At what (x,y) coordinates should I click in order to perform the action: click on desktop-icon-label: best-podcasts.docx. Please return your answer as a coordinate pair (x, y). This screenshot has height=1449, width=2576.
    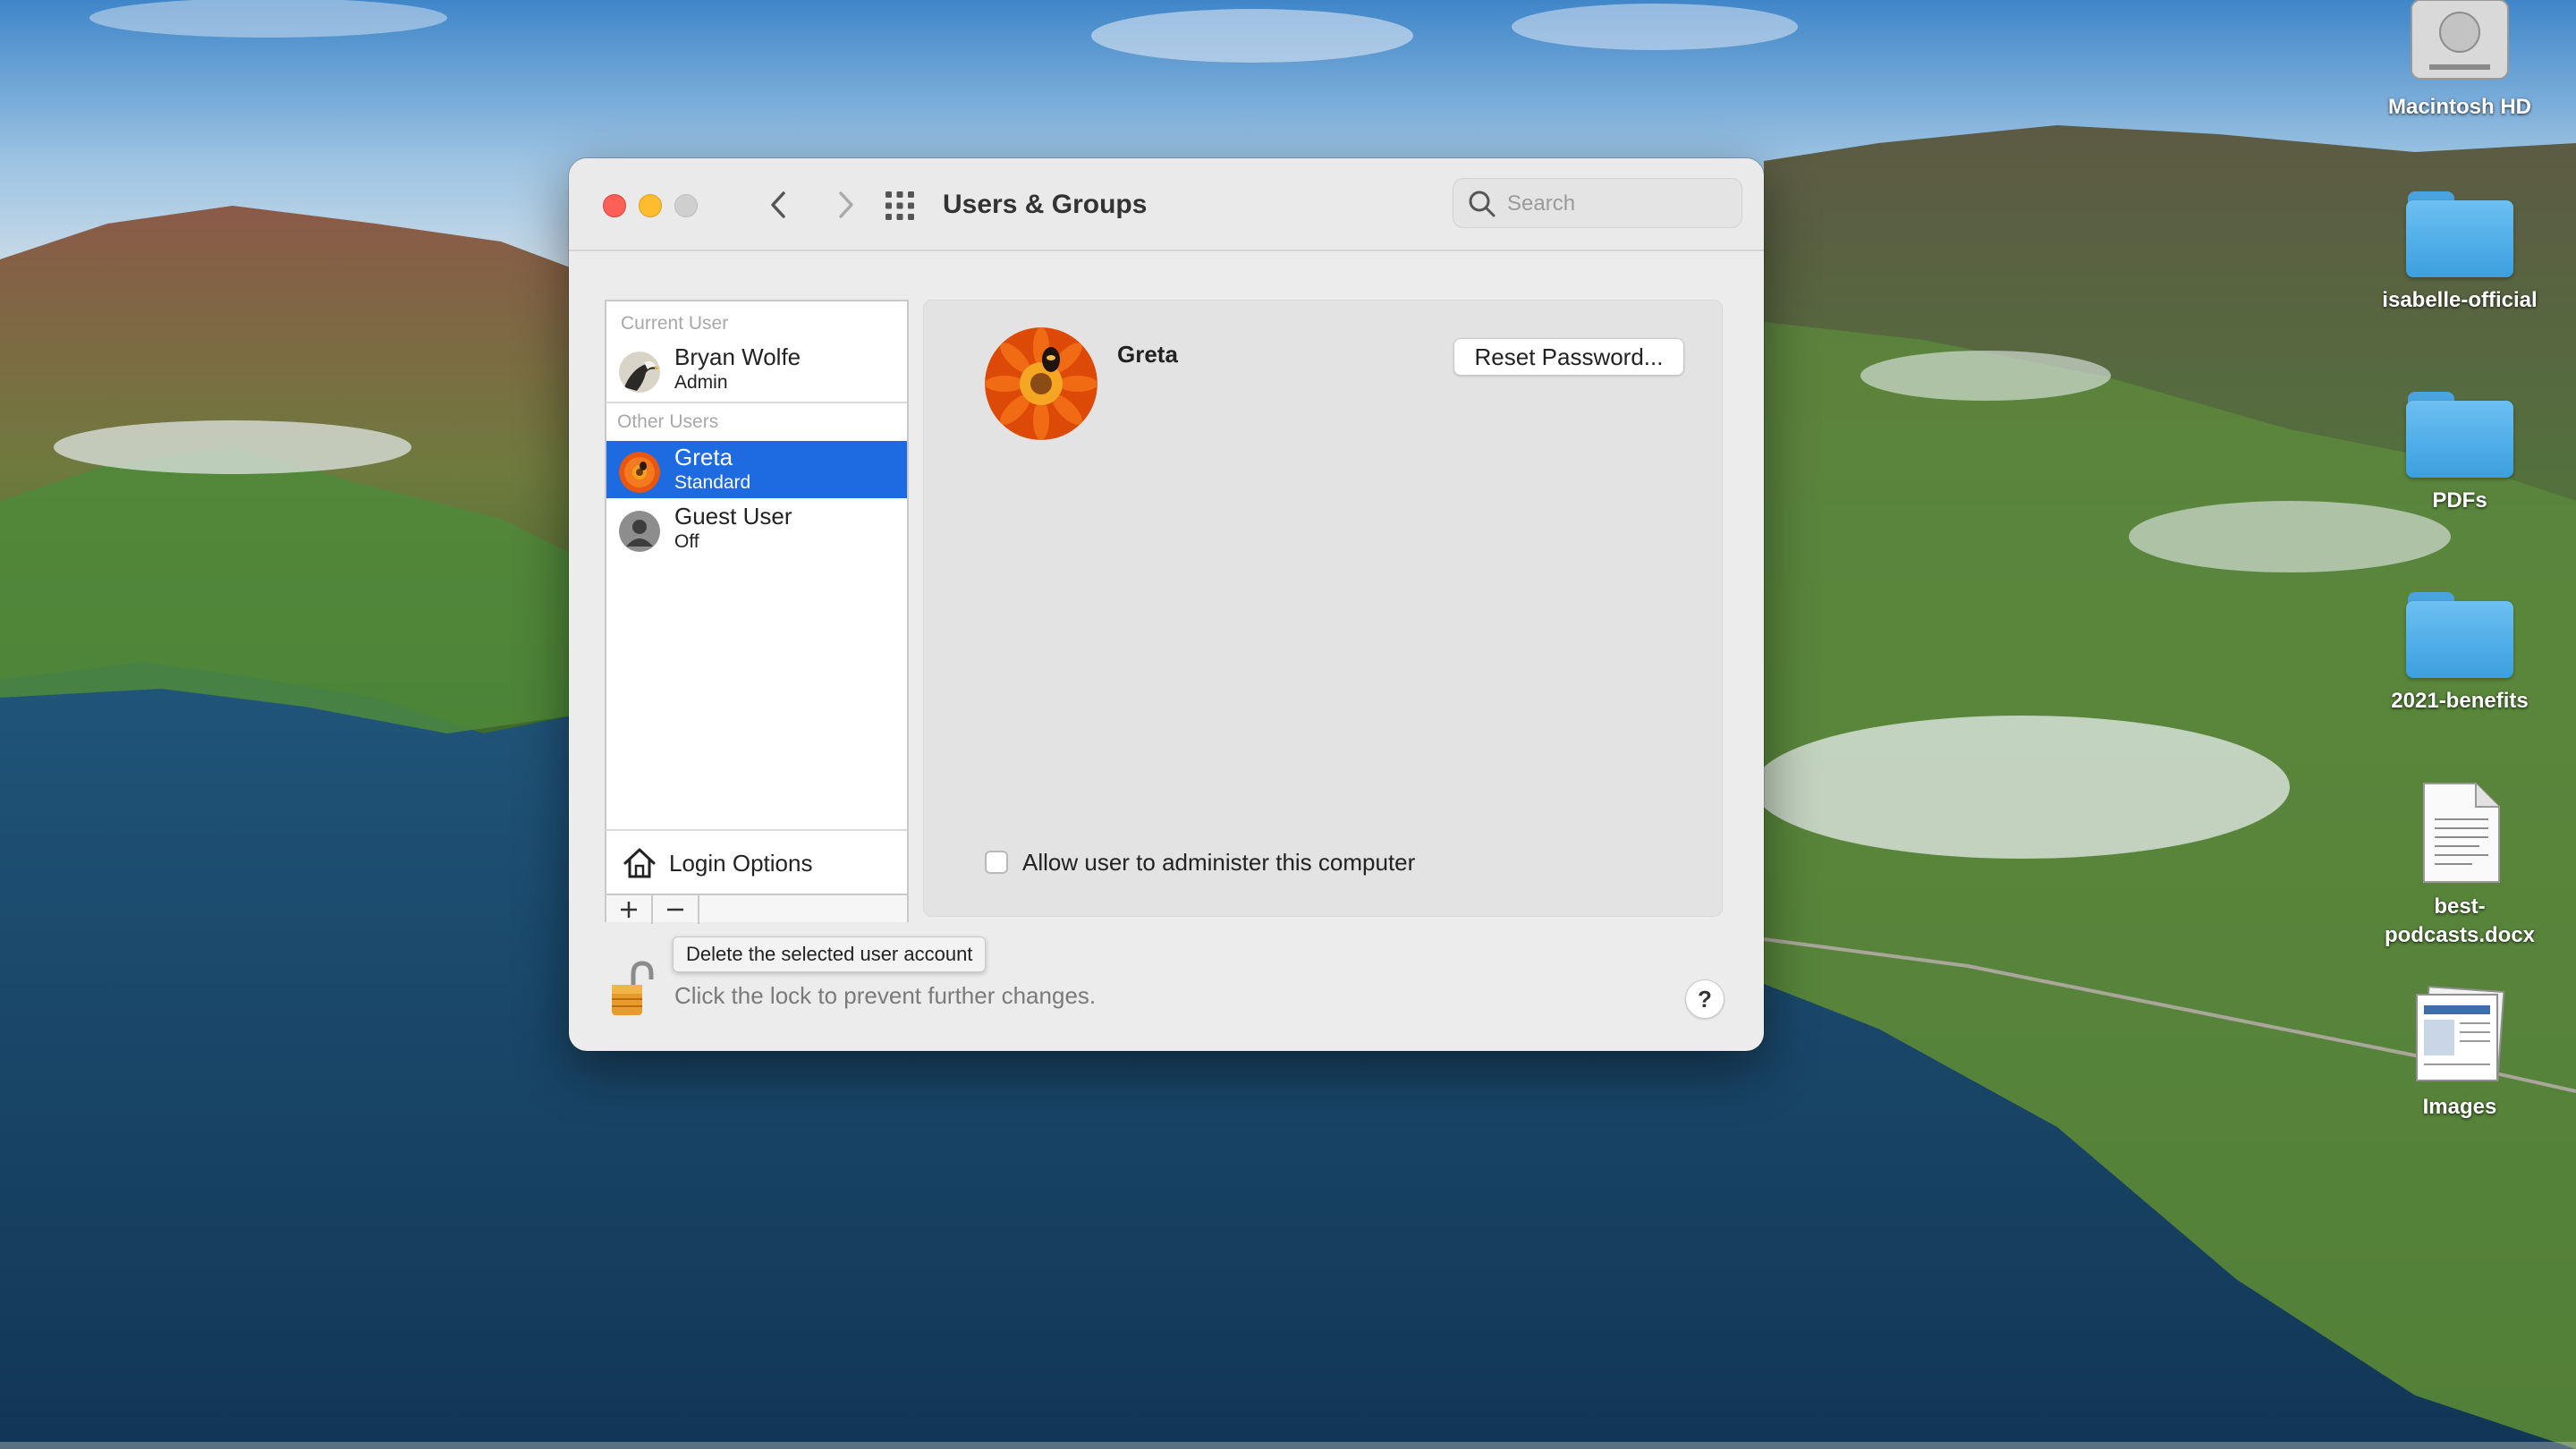
    Looking at the image, I should click on (2460, 920).